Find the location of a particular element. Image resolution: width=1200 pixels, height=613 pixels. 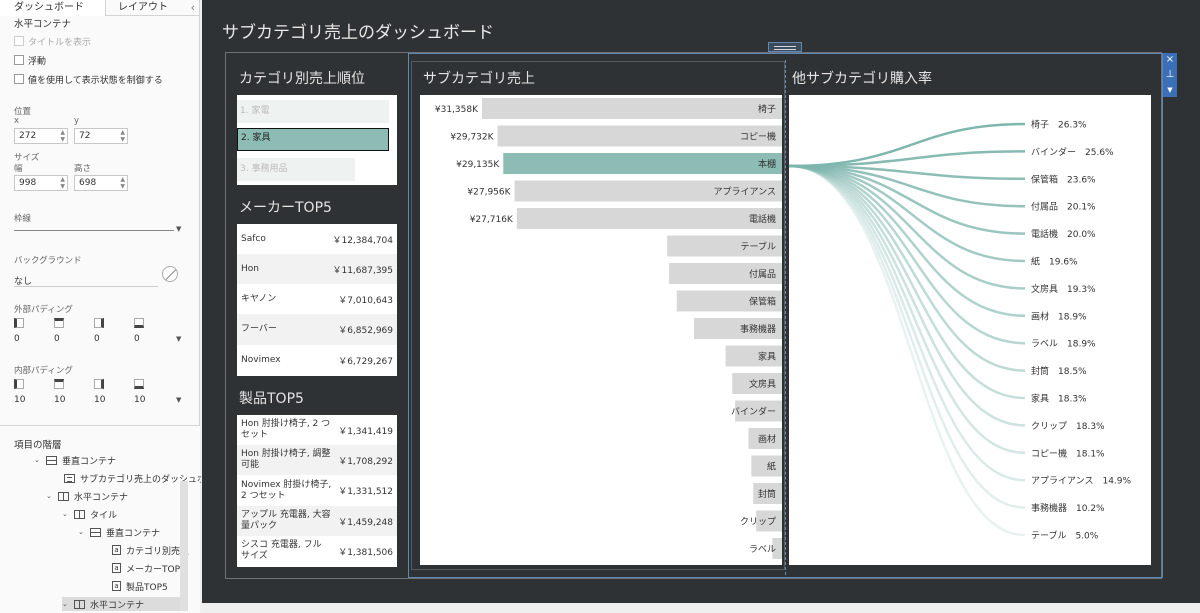

subcategory-value-label: ¥27,716K is located at coordinates (492, 220).